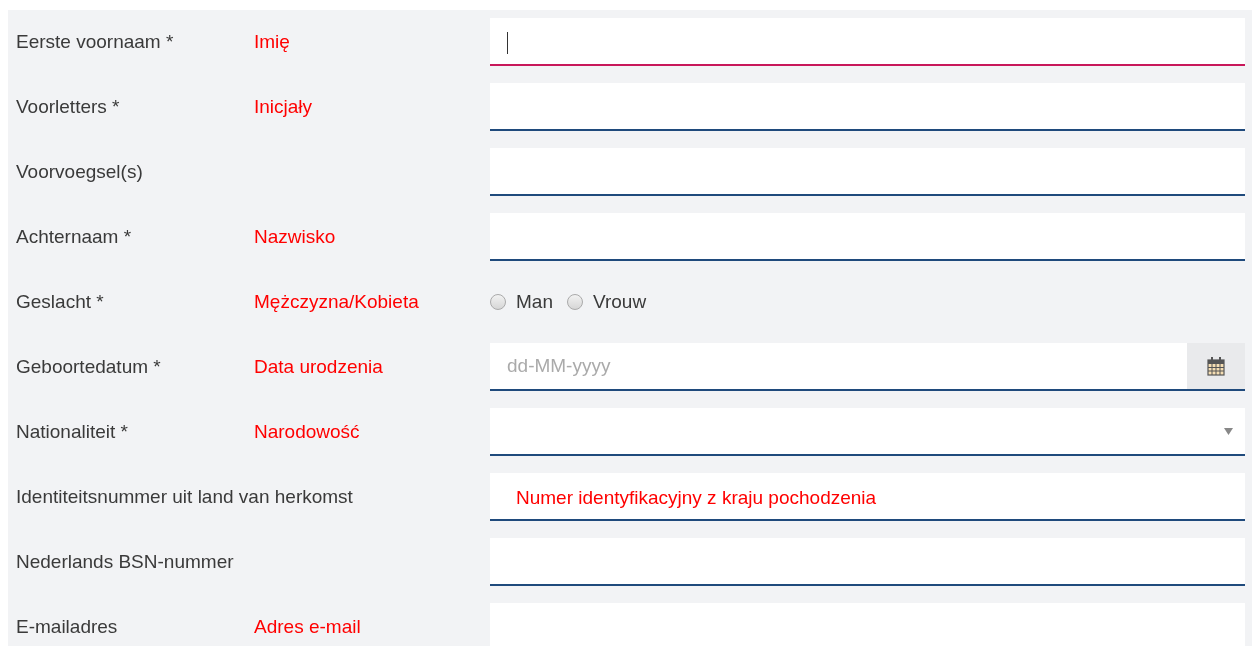 The image size is (1252, 646). I want to click on annotation-text: Mężczyzna/Kobieta, so click(336, 301).